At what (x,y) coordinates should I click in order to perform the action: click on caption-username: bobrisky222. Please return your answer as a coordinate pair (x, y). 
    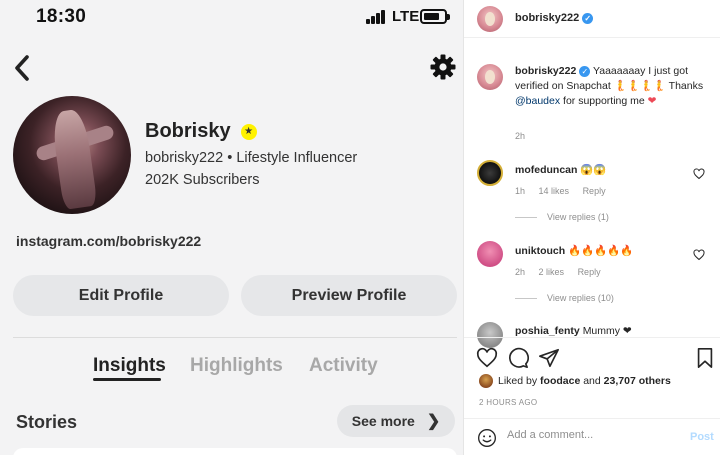
    Looking at the image, I should click on (545, 71).